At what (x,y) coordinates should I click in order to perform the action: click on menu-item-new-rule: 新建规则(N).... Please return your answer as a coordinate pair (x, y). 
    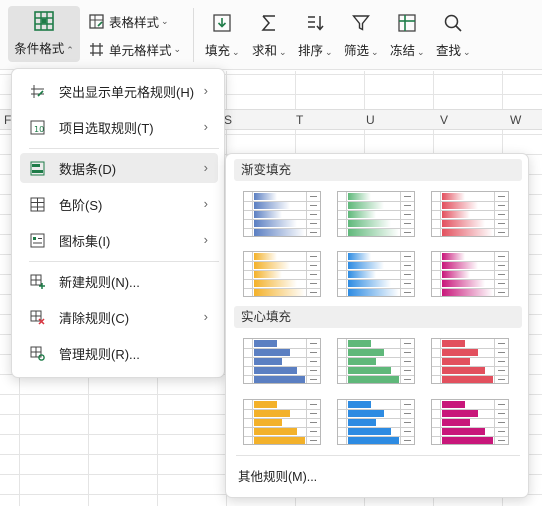
    Looking at the image, I should click on (119, 281).